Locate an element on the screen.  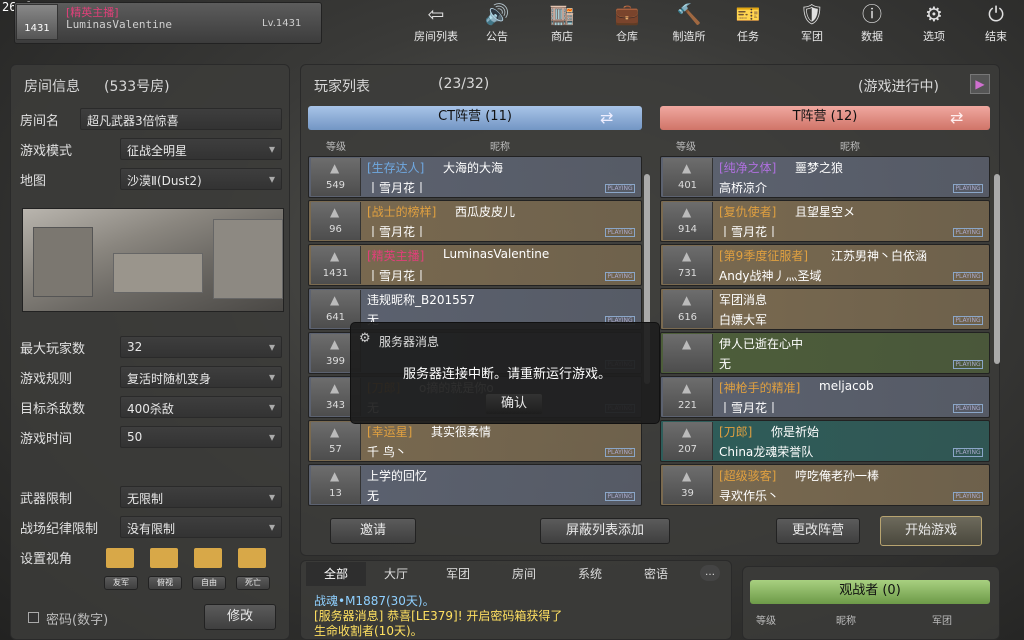
t-scrollbar is located at coordinates (997, 269).